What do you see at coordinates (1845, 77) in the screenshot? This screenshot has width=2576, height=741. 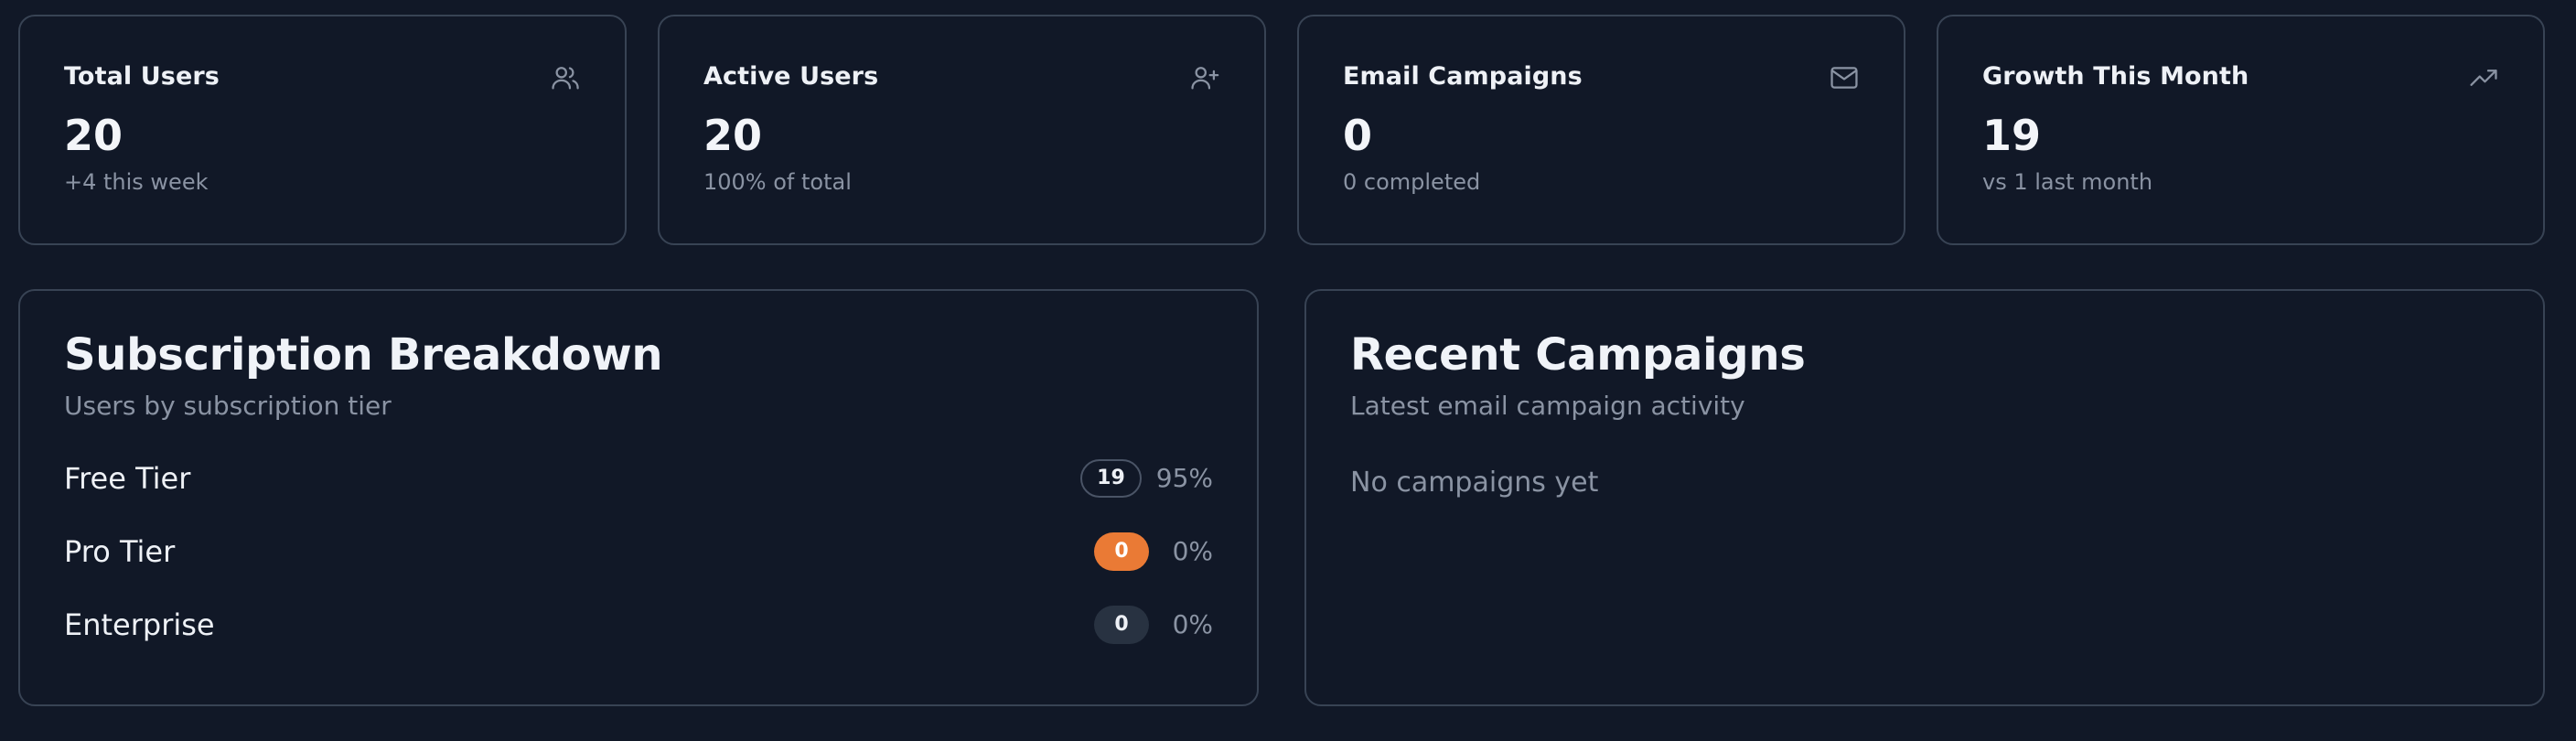 I see `mail-icon` at bounding box center [1845, 77].